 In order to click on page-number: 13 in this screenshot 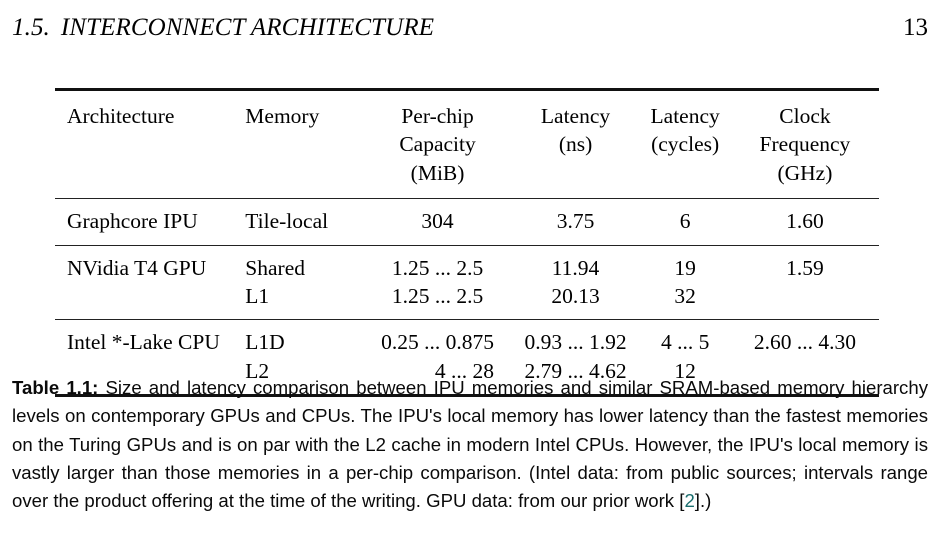, I will do `click(915, 27)`.